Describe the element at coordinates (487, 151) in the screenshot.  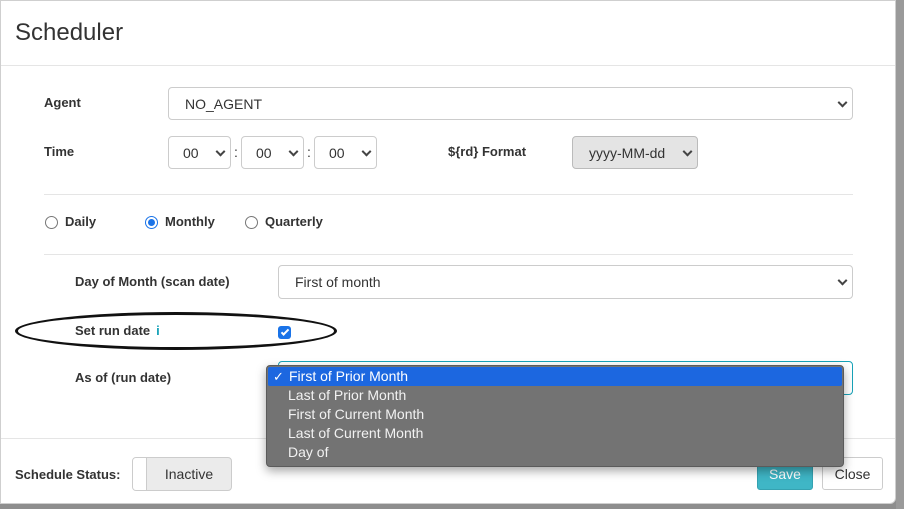
I see `rd-format-label: ${rd} Format` at that location.